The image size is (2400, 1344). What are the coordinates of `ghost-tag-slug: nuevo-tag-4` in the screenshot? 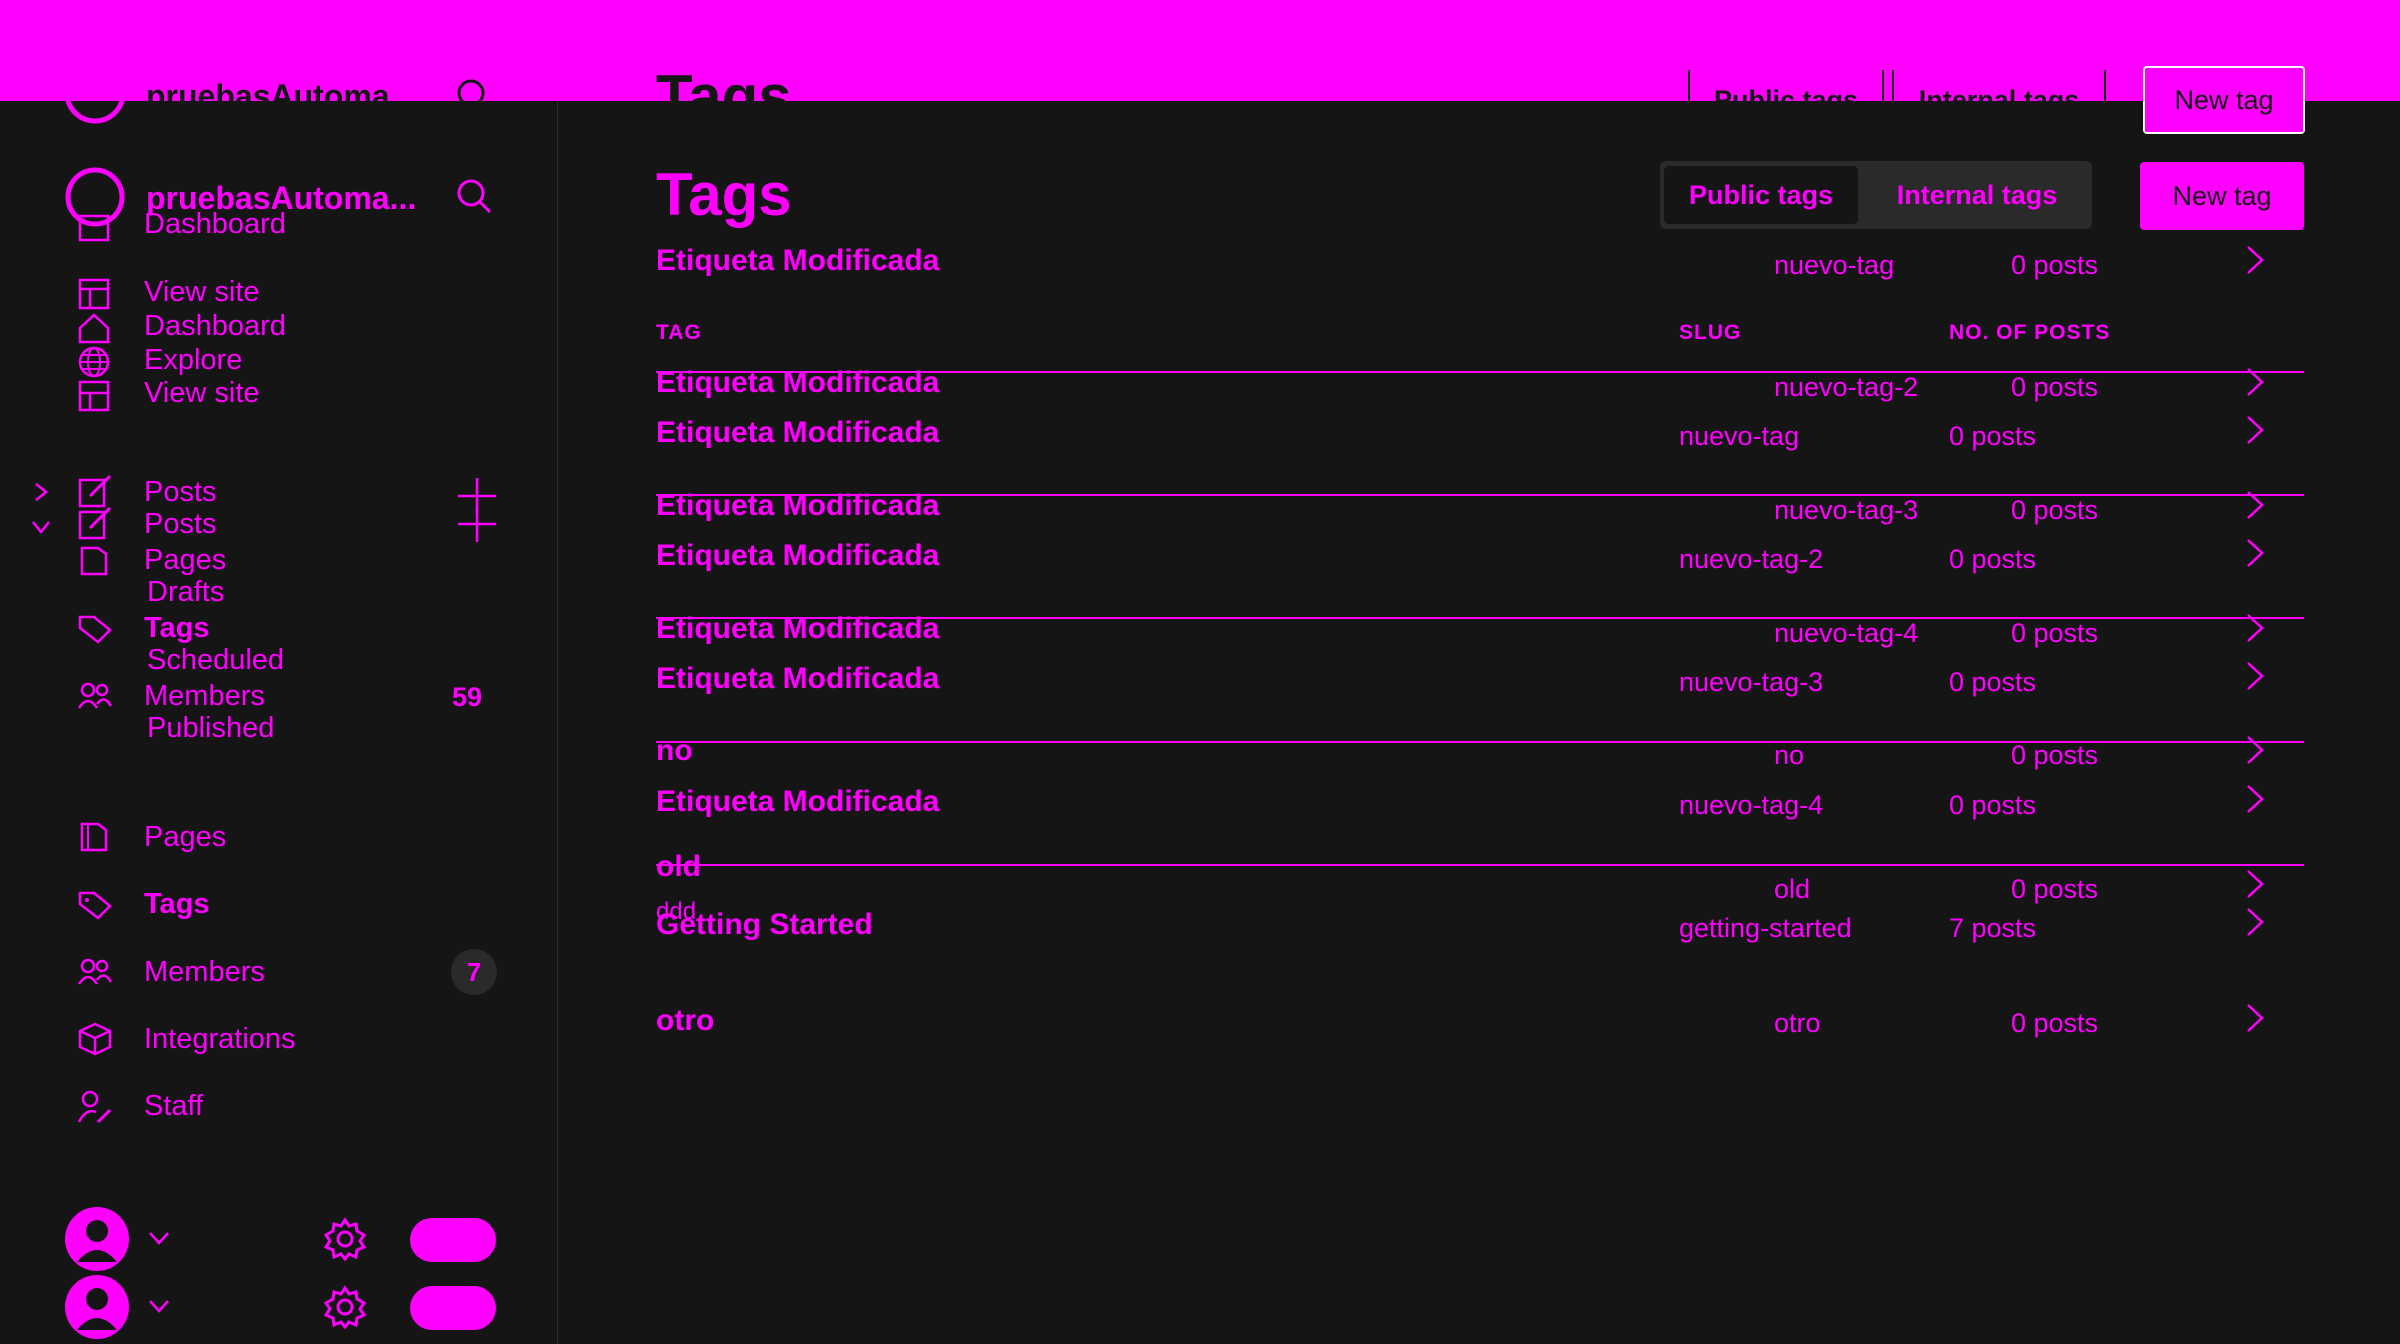 It's located at (1846, 633).